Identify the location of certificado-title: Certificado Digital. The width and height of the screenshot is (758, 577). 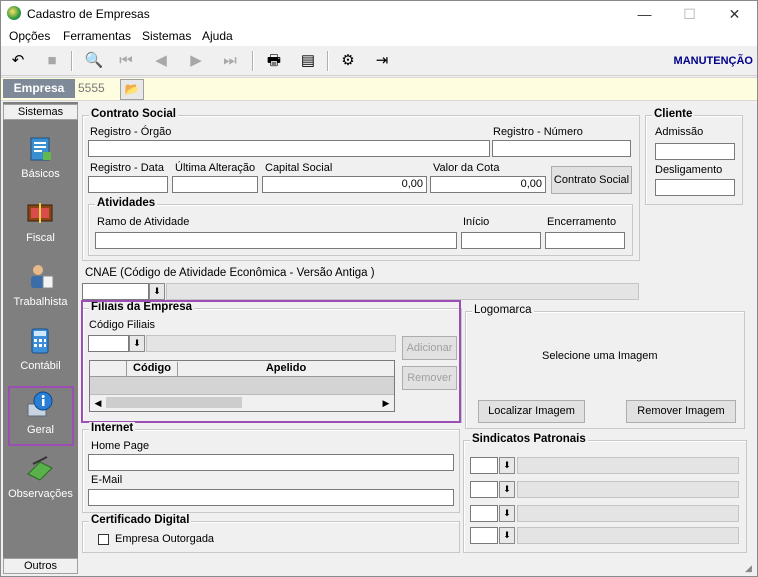
(140, 520).